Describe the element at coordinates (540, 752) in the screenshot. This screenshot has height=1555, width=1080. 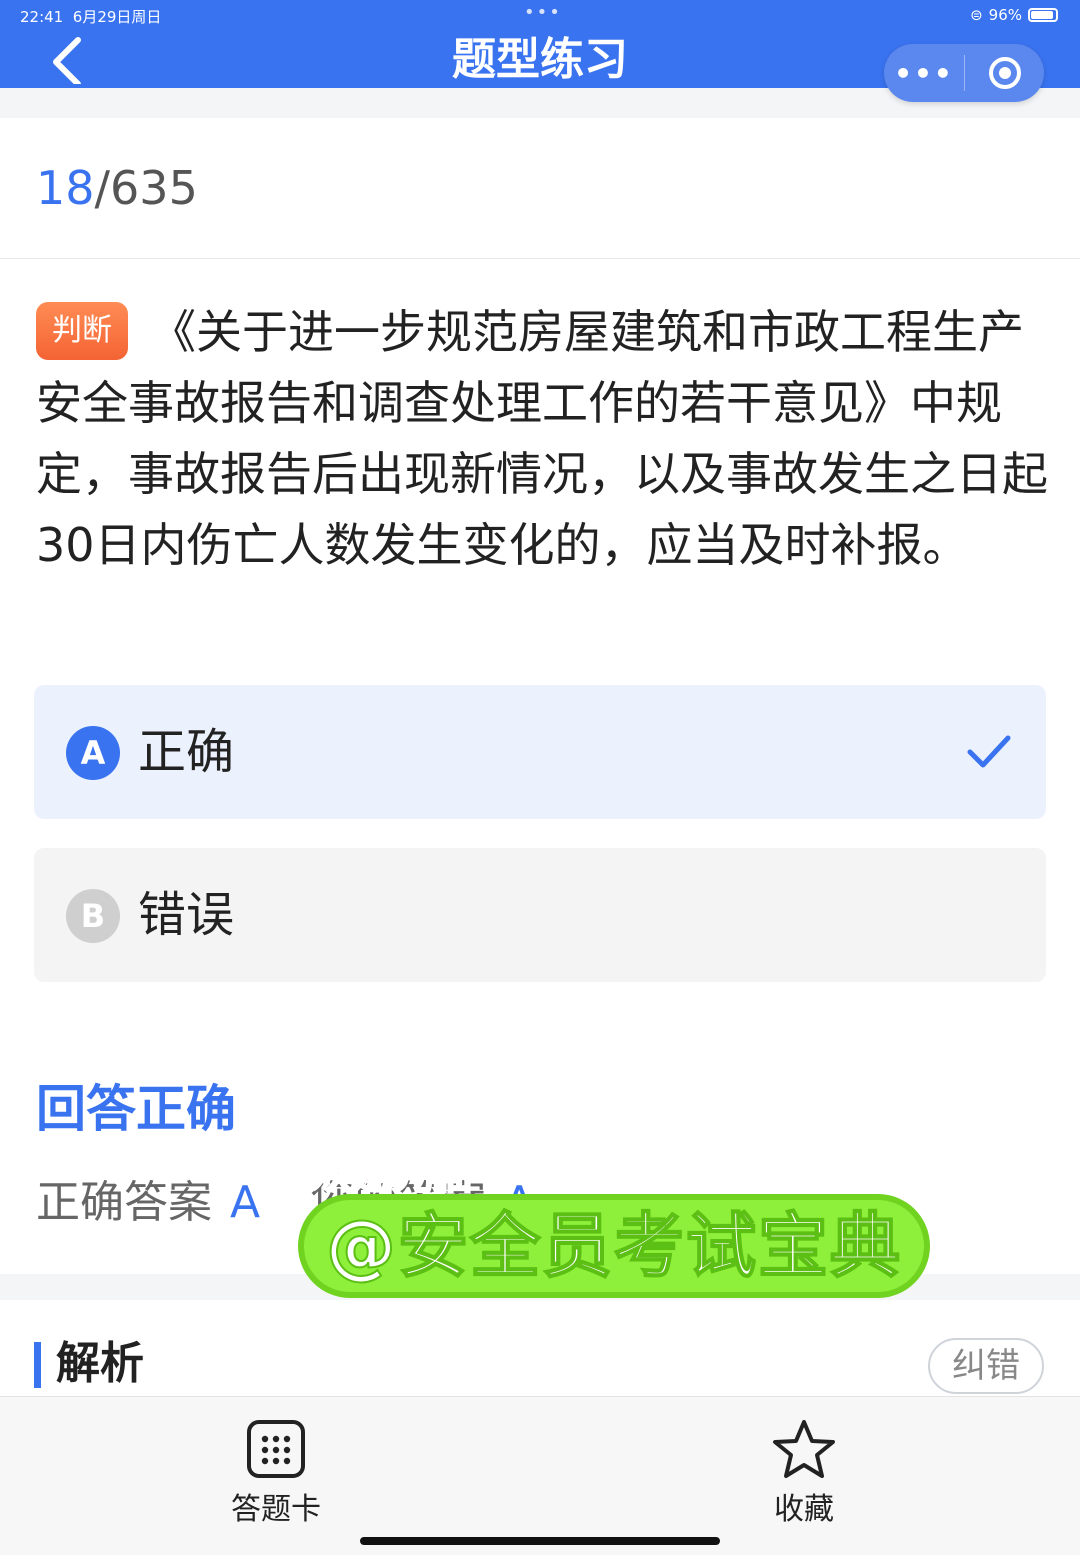
I see `option-a: A 正确` at that location.